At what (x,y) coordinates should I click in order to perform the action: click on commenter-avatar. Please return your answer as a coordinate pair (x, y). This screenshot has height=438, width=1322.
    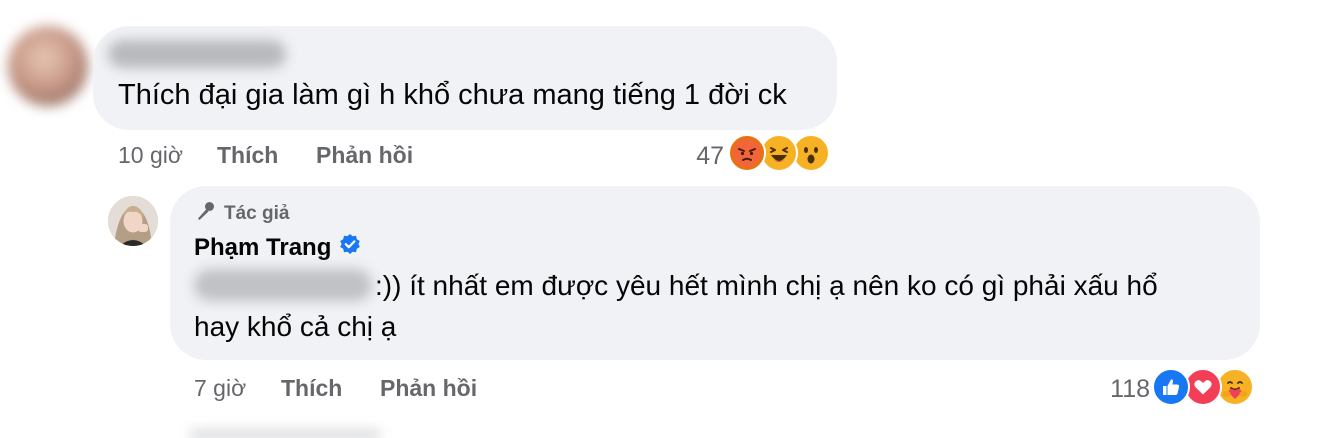
    Looking at the image, I should click on (48, 66).